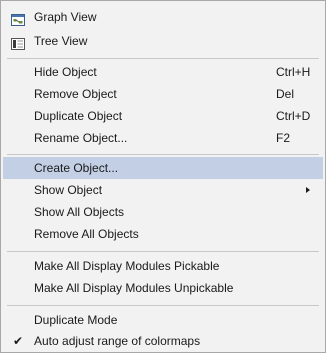 The height and width of the screenshot is (353, 326). Describe the element at coordinates (163, 234) in the screenshot. I see `menu-item-remove-all-objects: Remove All Objects` at that location.